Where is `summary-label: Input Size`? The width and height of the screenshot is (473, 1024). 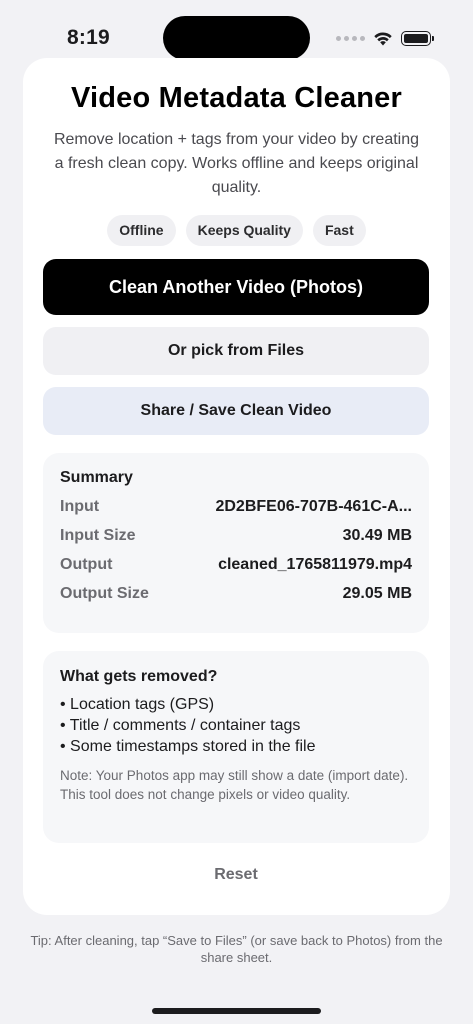
summary-label: Input Size is located at coordinates (98, 535).